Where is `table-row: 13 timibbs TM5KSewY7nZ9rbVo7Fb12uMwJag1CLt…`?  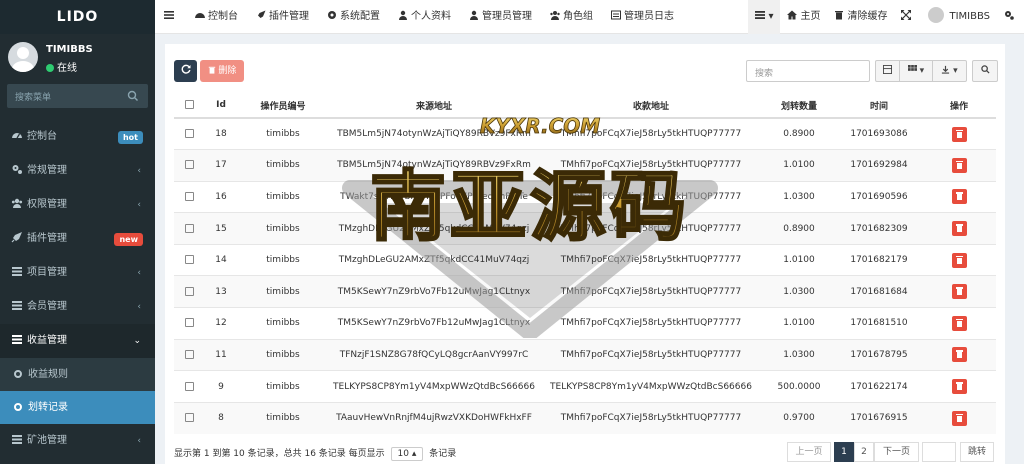
table-row: 13 timibbs TM5KSewY7nZ9rbVo7Fb12uMwJag1CLt… is located at coordinates (585, 291).